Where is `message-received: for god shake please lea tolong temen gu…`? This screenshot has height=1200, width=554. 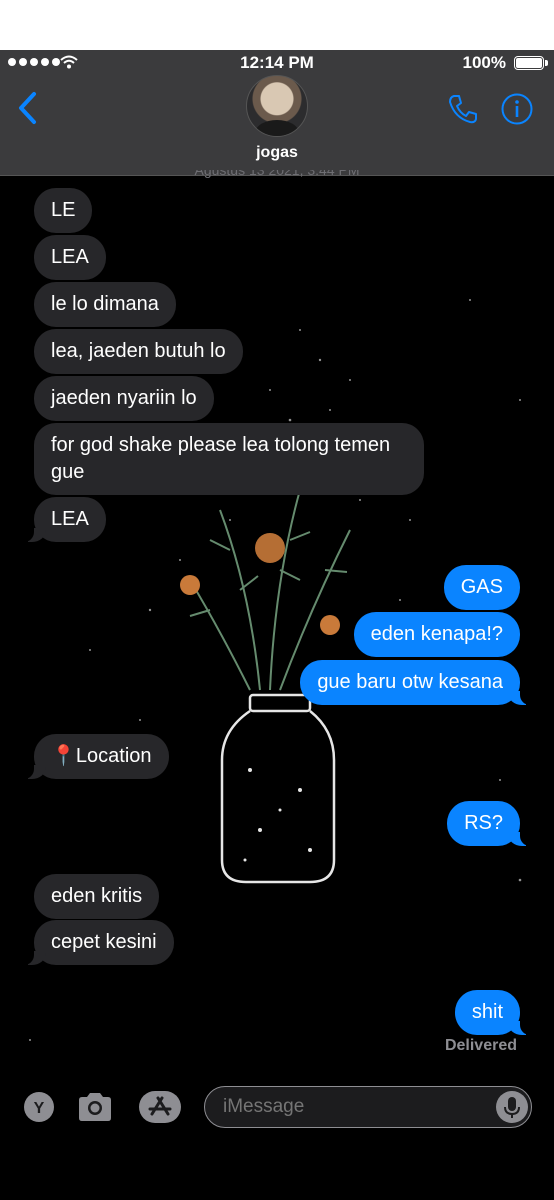 message-received: for god shake please lea tolong temen gu… is located at coordinates (229, 459).